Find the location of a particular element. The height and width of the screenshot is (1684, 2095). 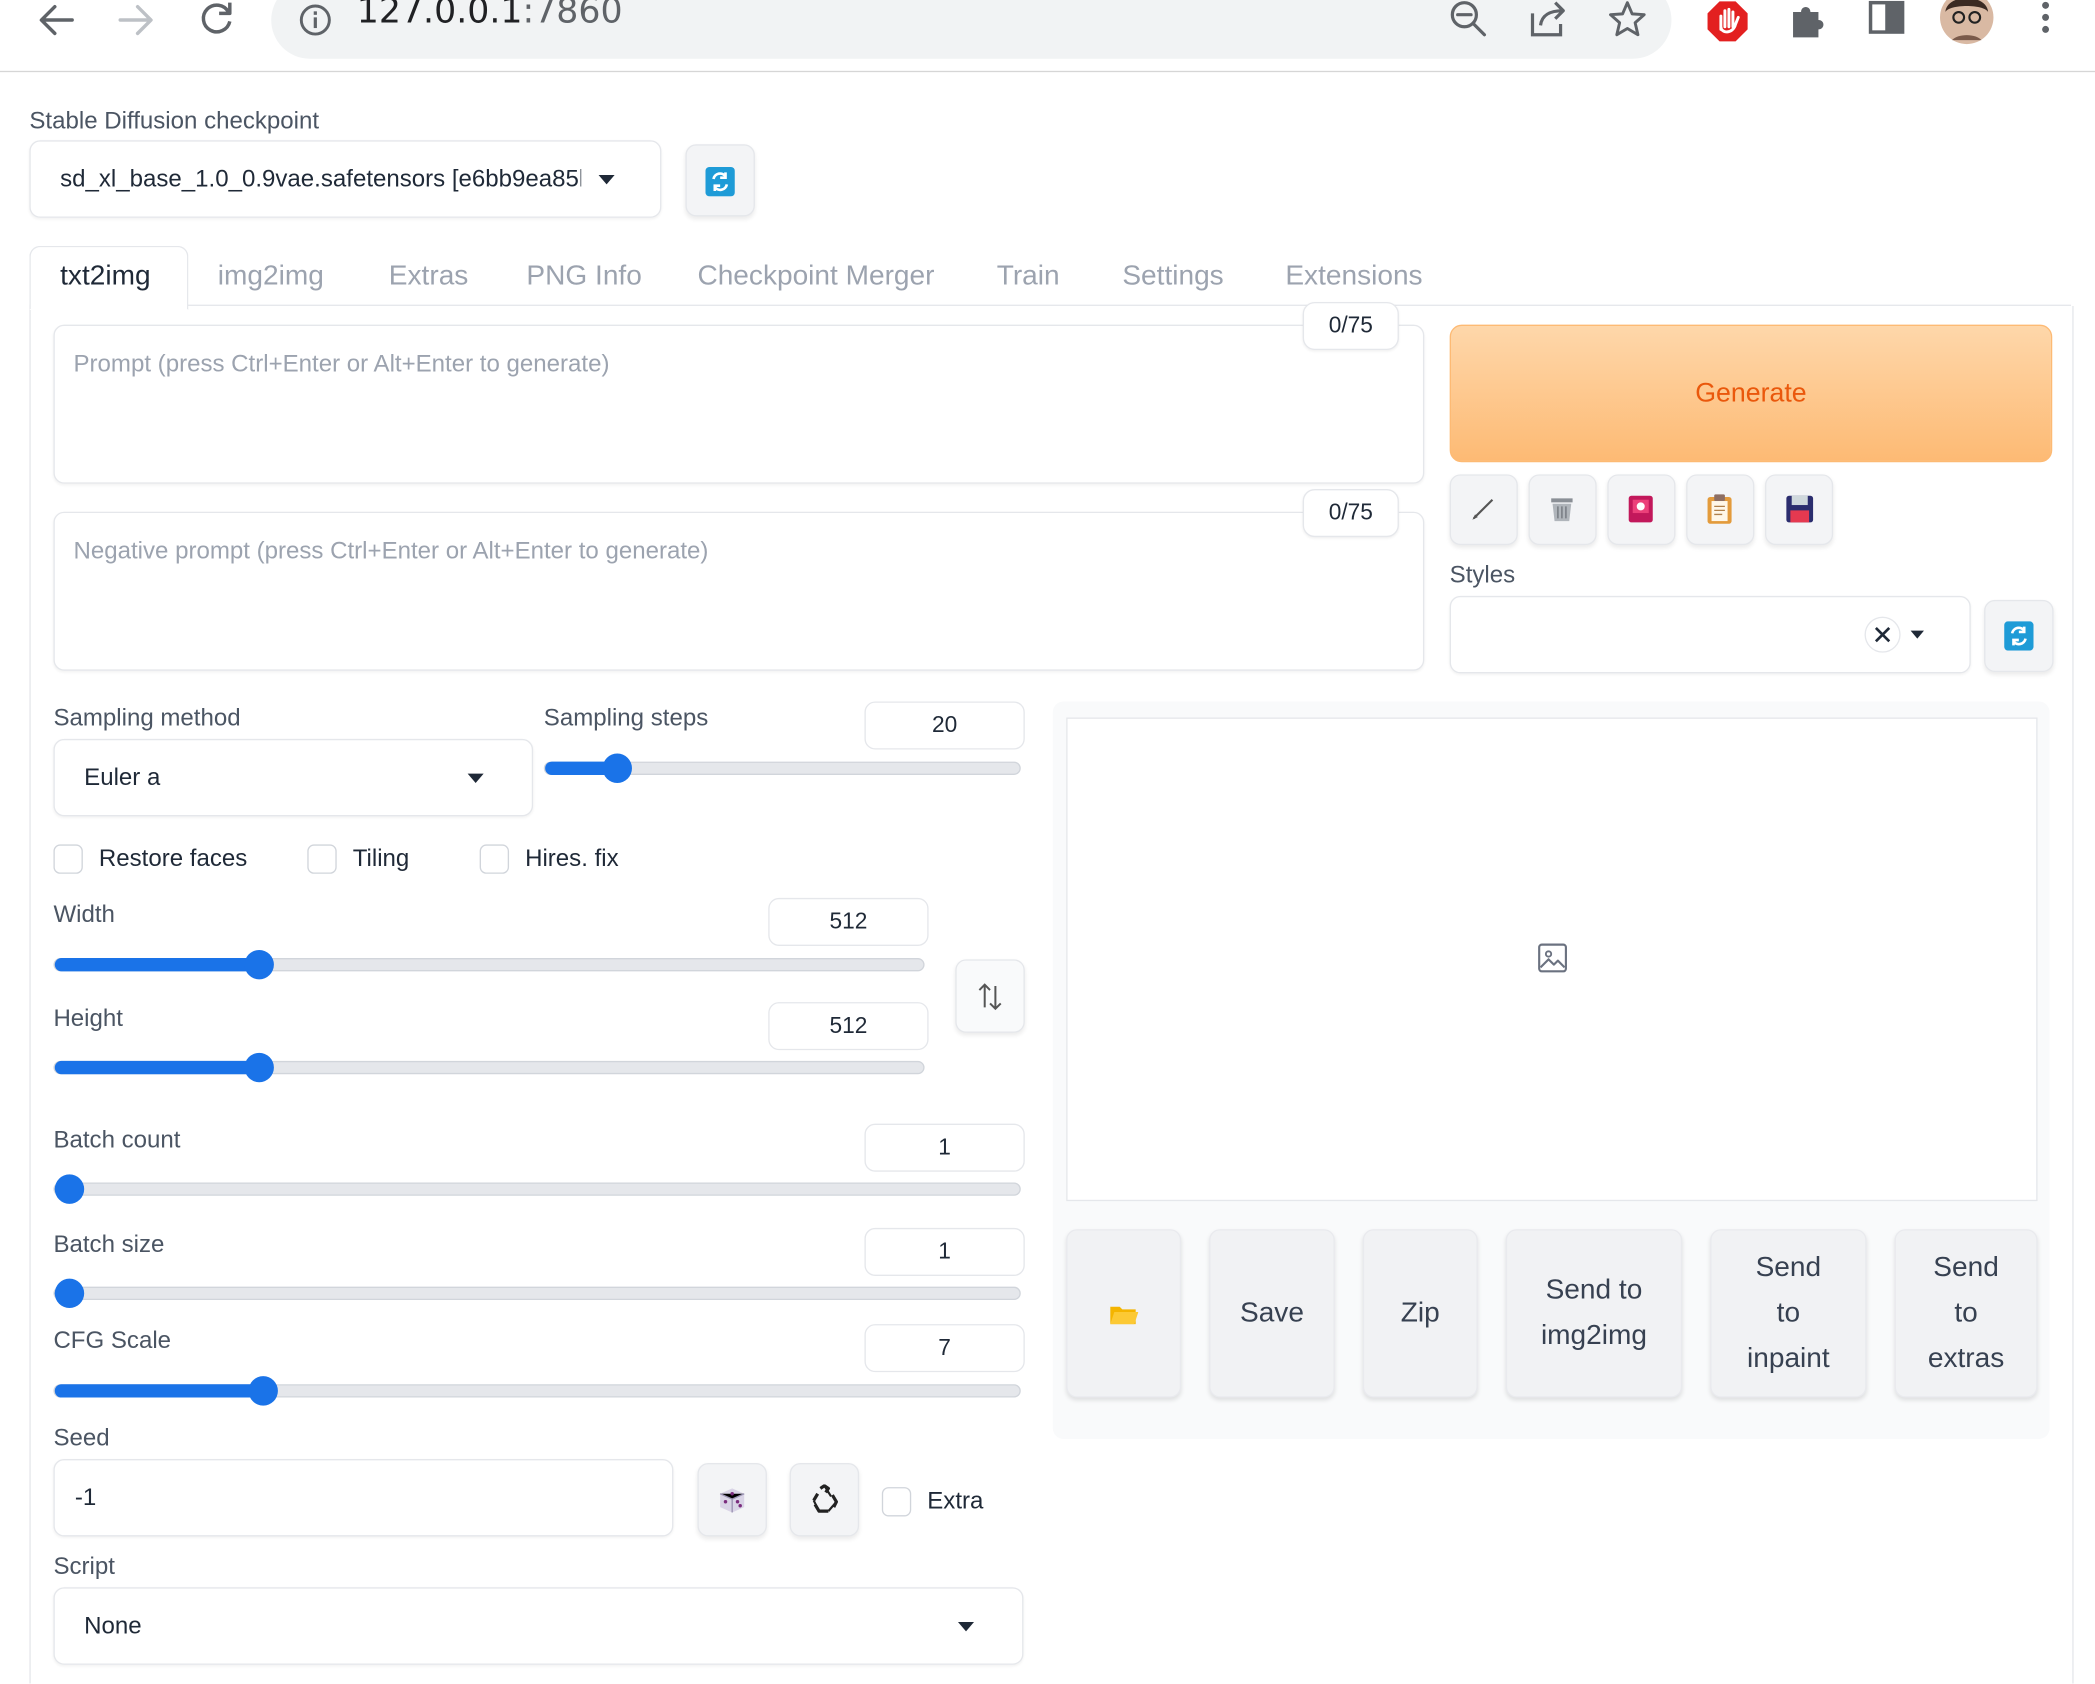

trash-icon is located at coordinates (1562, 510).